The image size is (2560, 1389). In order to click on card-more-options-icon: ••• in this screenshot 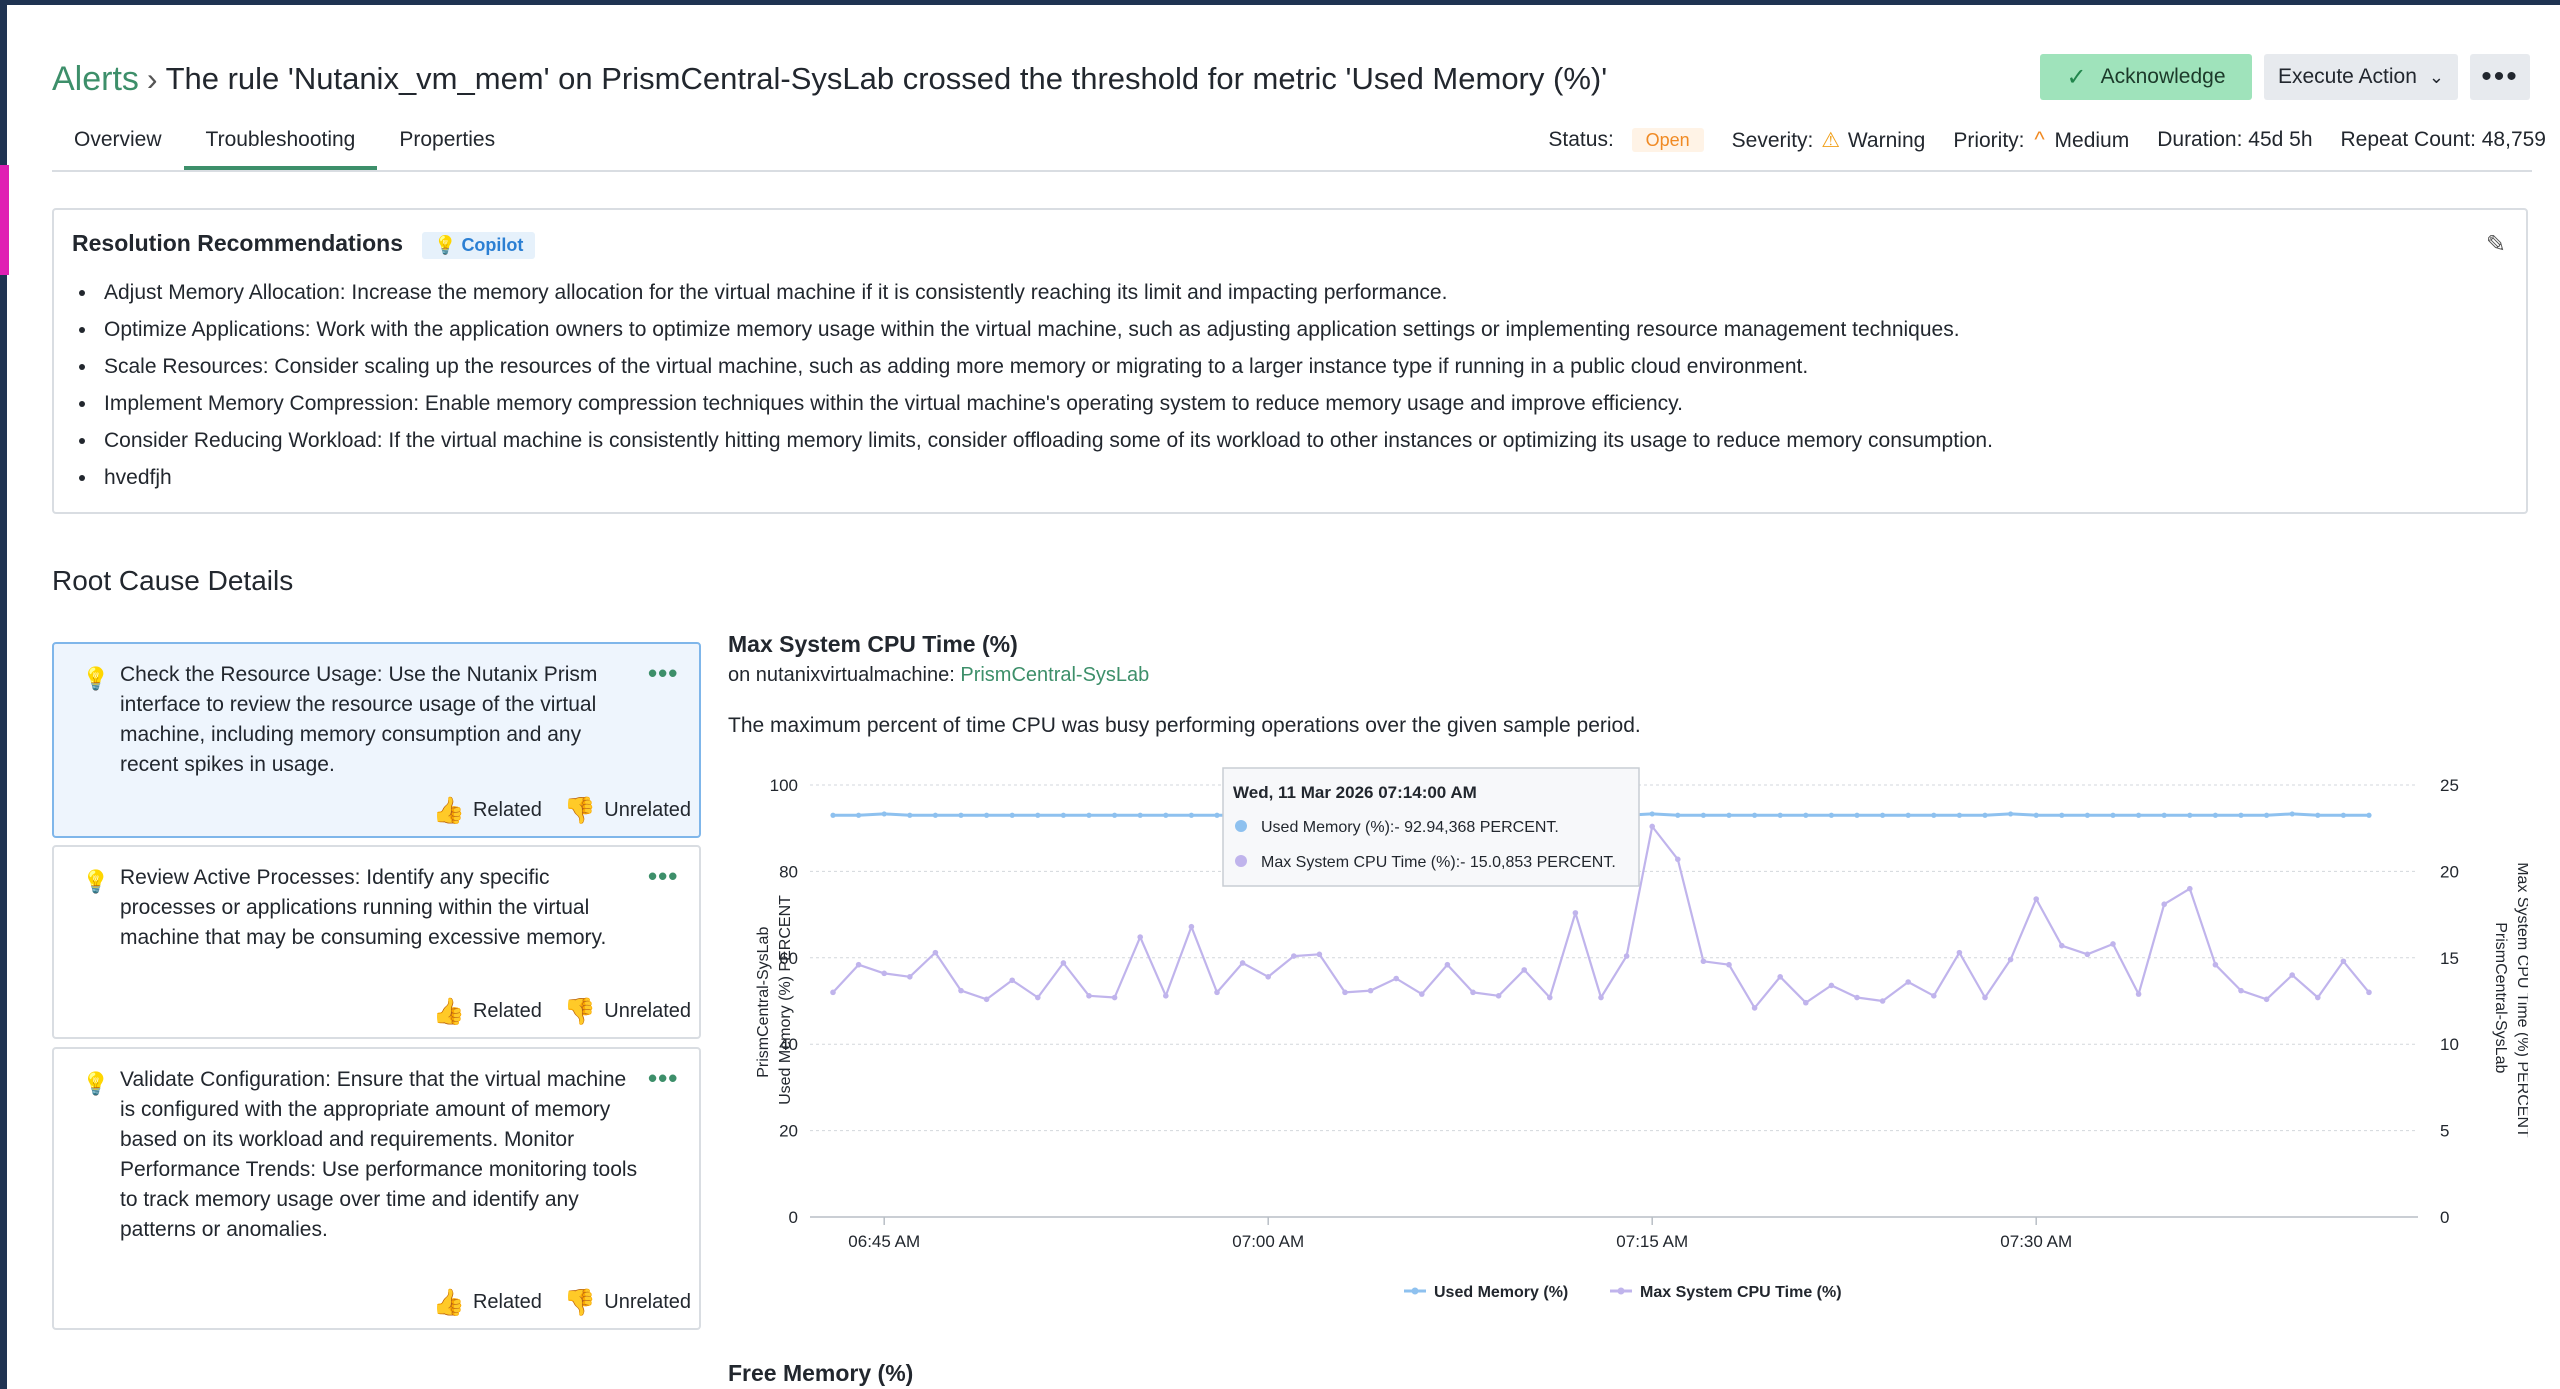, I will do `click(663, 1078)`.